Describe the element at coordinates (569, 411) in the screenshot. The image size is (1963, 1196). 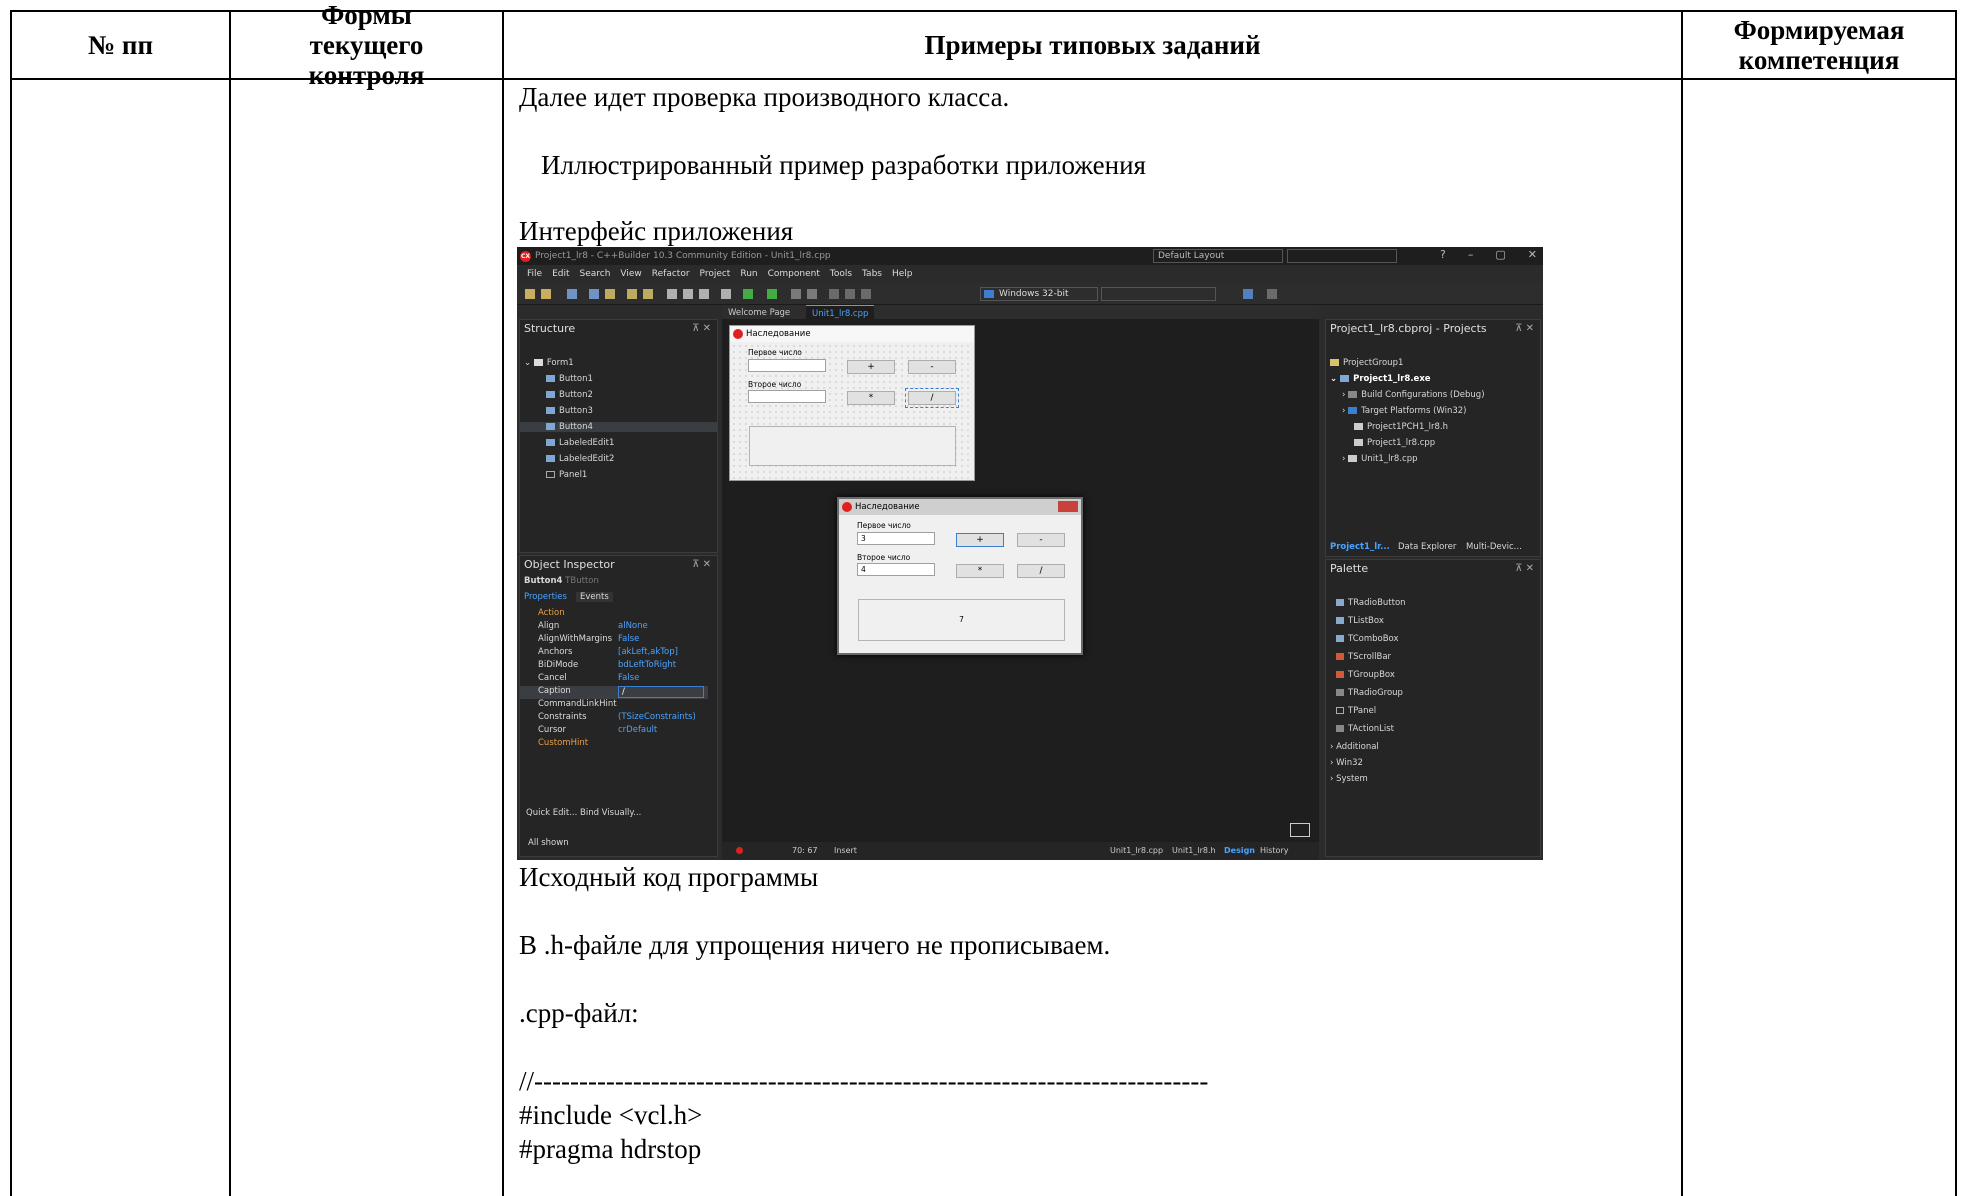
I see `tree-button3: Button3` at that location.